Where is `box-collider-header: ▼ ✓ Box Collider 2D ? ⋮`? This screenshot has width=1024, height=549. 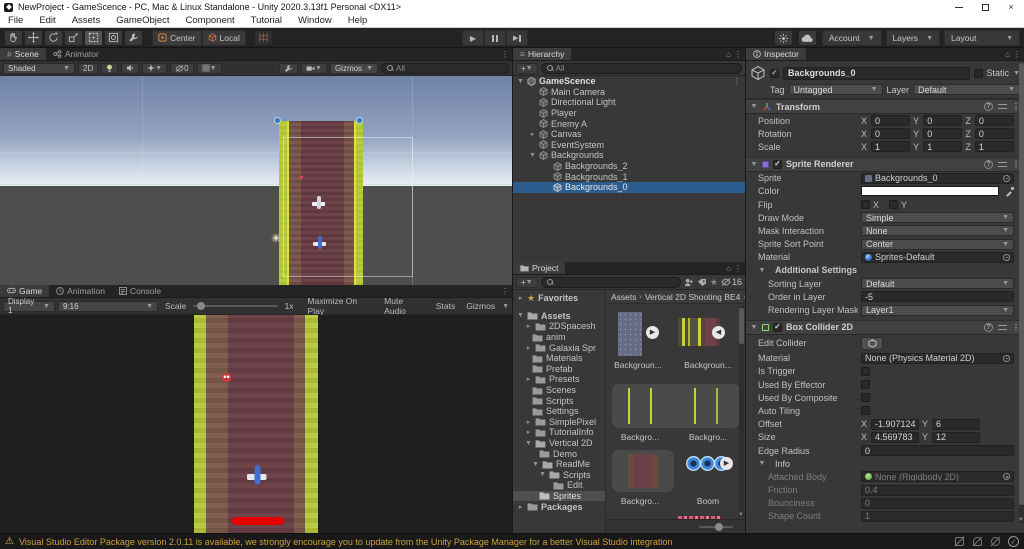 box-collider-header: ▼ ✓ Box Collider 2D ? ⋮ is located at coordinates (885, 327).